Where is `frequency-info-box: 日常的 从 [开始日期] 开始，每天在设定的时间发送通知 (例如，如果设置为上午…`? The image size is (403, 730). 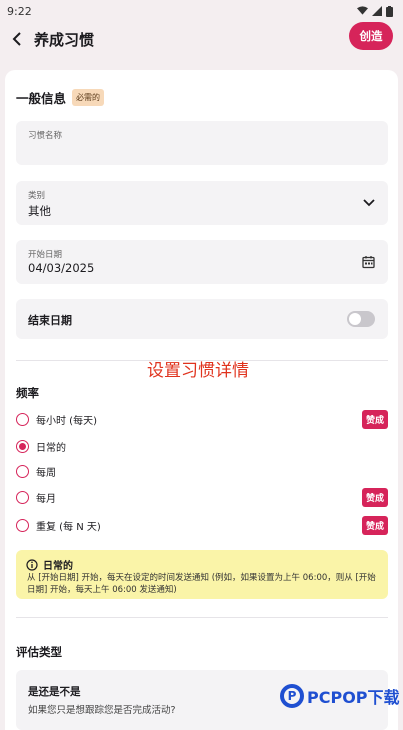 frequency-info-box: 日常的 从 [开始日期] 开始，每天在设定的时间发送通知 (例如，如果设置为上午… is located at coordinates (202, 574).